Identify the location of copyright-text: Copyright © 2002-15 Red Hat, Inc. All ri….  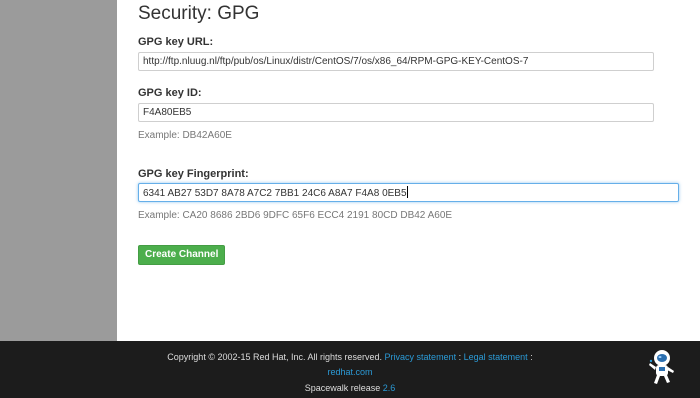
(275, 357).